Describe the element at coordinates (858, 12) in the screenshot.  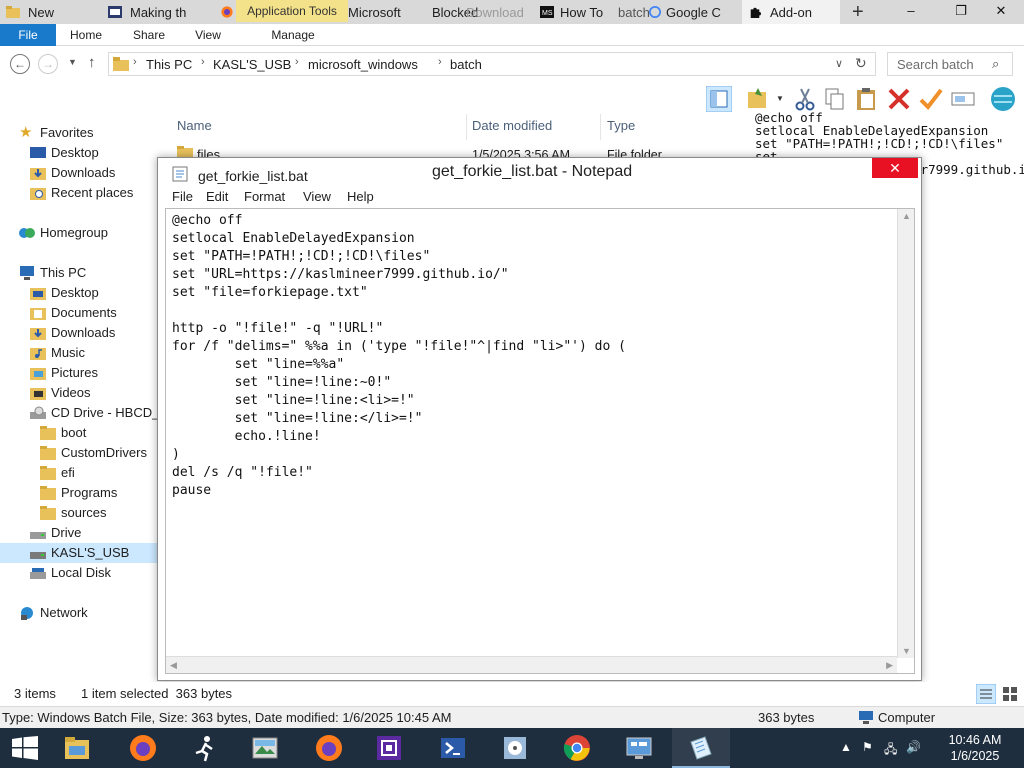
I see `new-tab-button: +` at that location.